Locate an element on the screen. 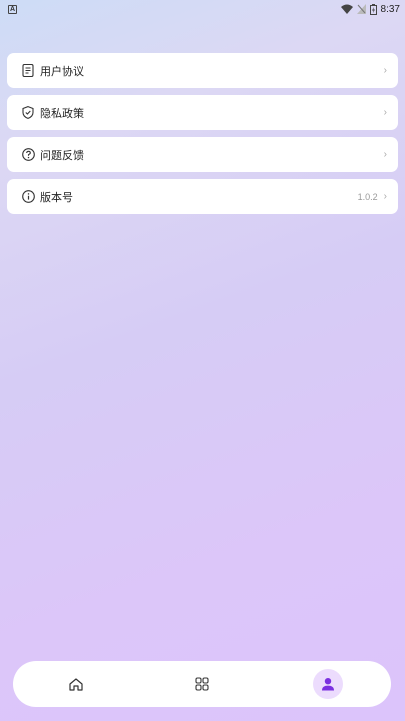 The width and height of the screenshot is (405, 721). menu-item-label: 隐私政策 is located at coordinates (62, 113).